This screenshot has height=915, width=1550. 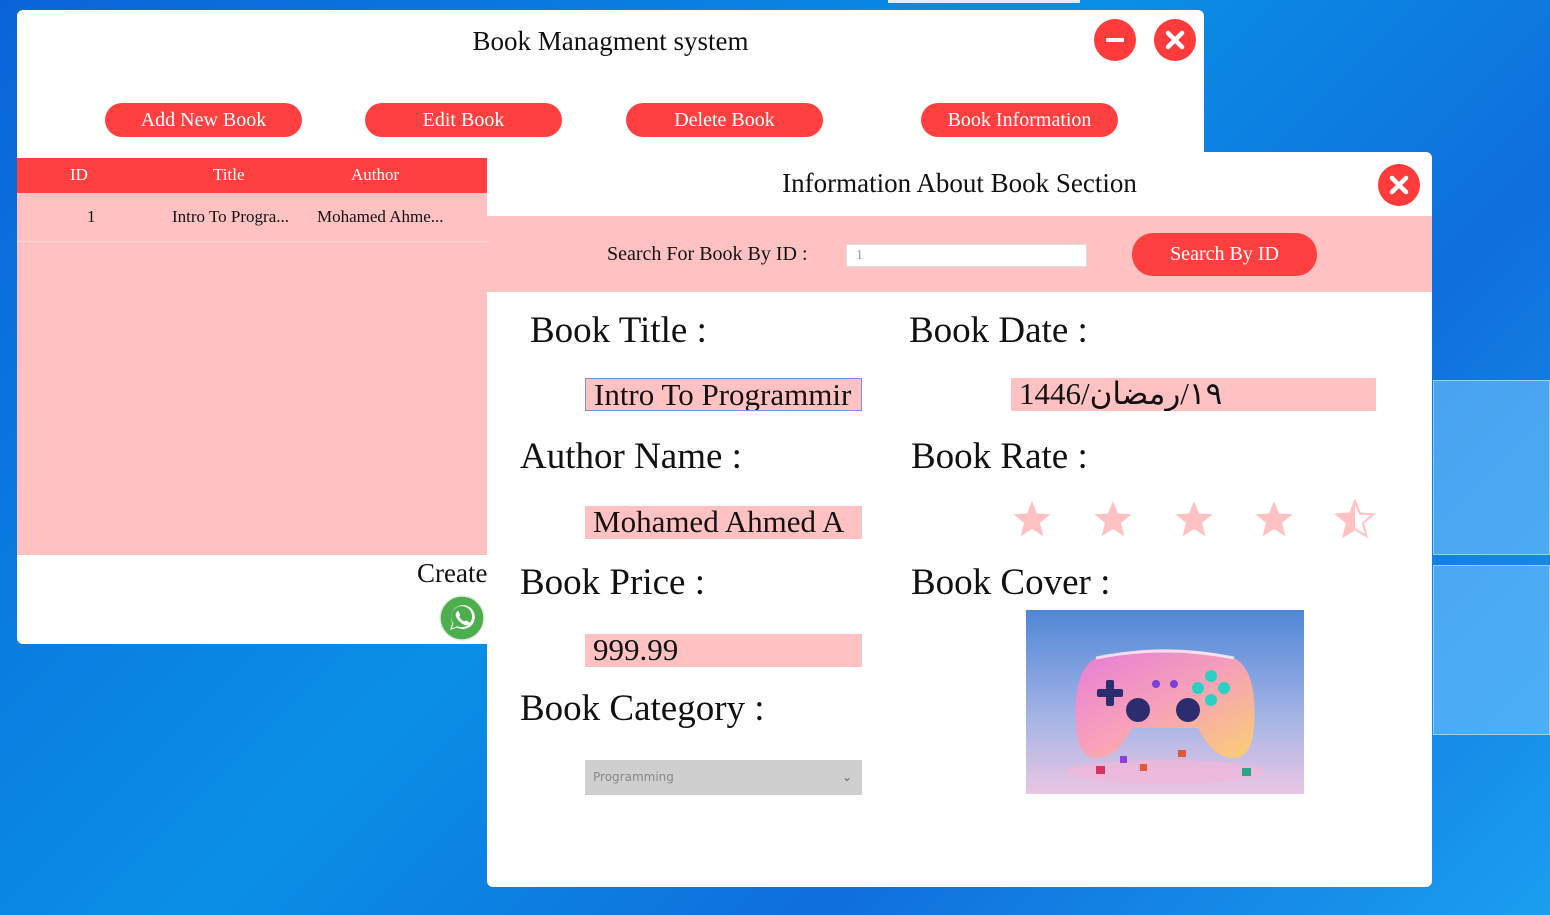 I want to click on author-name-label: Author Name :, so click(x=631, y=456).